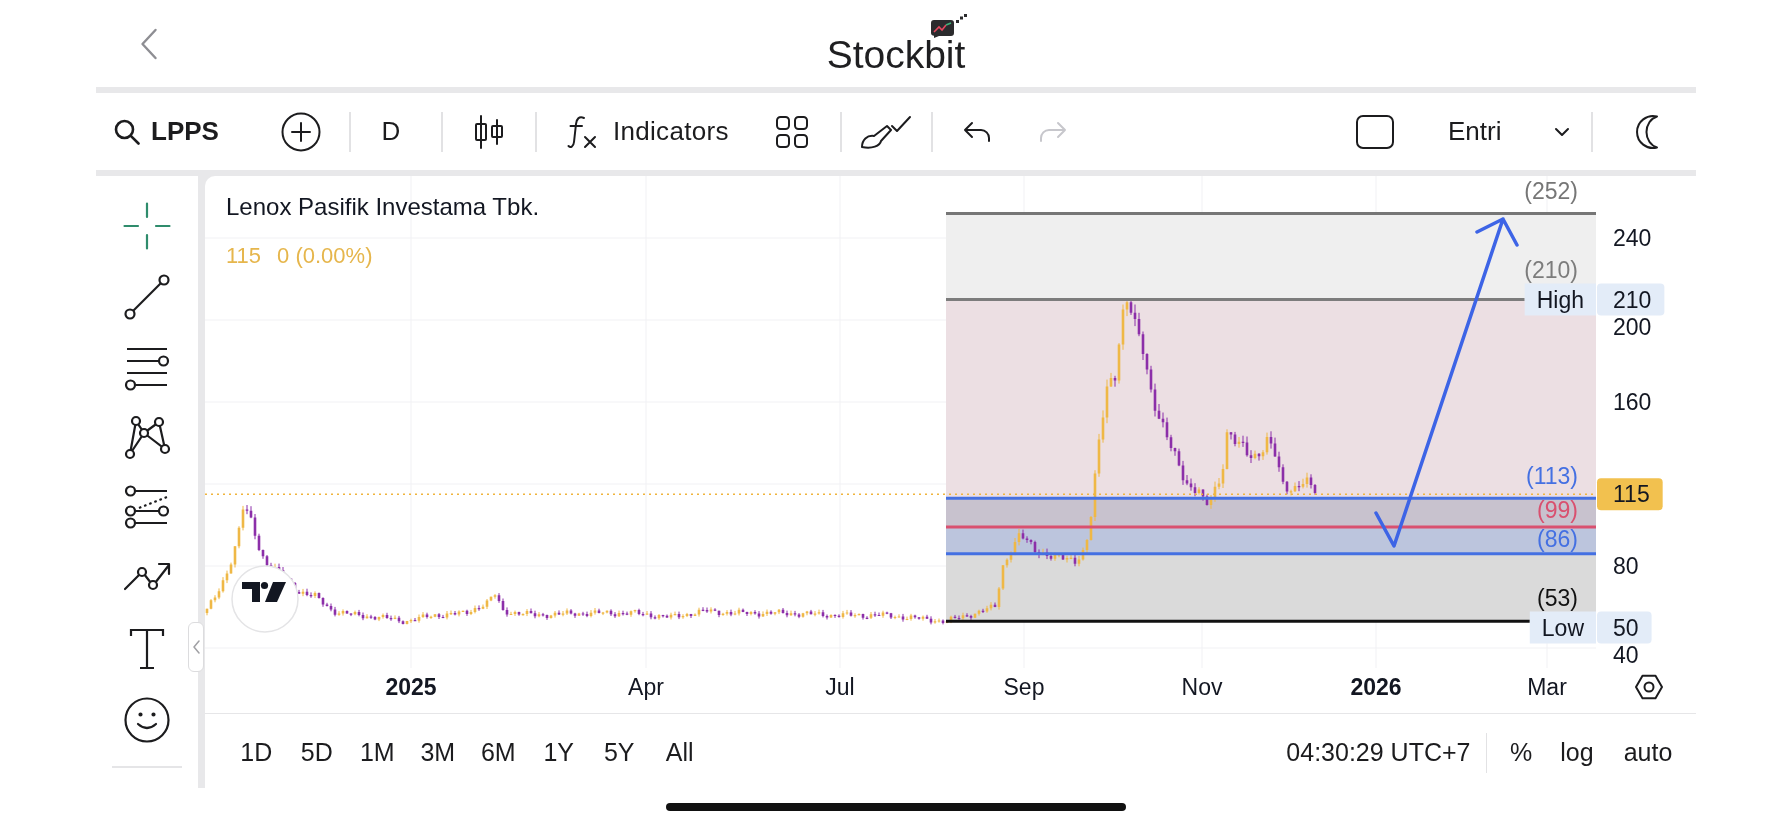 The image size is (1792, 828). What do you see at coordinates (1557, 509) in the screenshot?
I see `level-label: (99)` at bounding box center [1557, 509].